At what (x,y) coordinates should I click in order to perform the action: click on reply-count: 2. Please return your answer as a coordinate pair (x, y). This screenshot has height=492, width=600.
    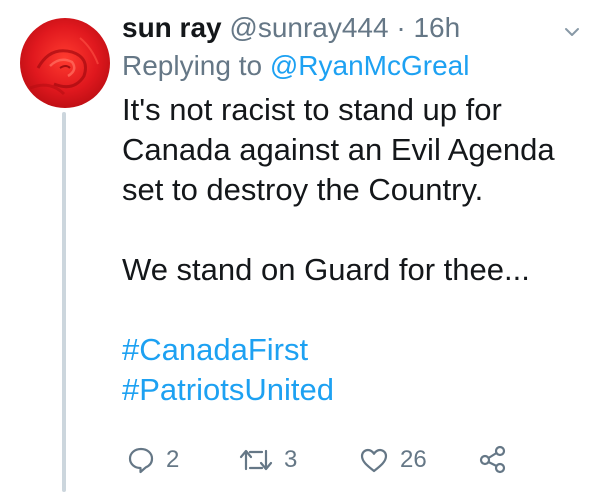
    Looking at the image, I should click on (173, 459).